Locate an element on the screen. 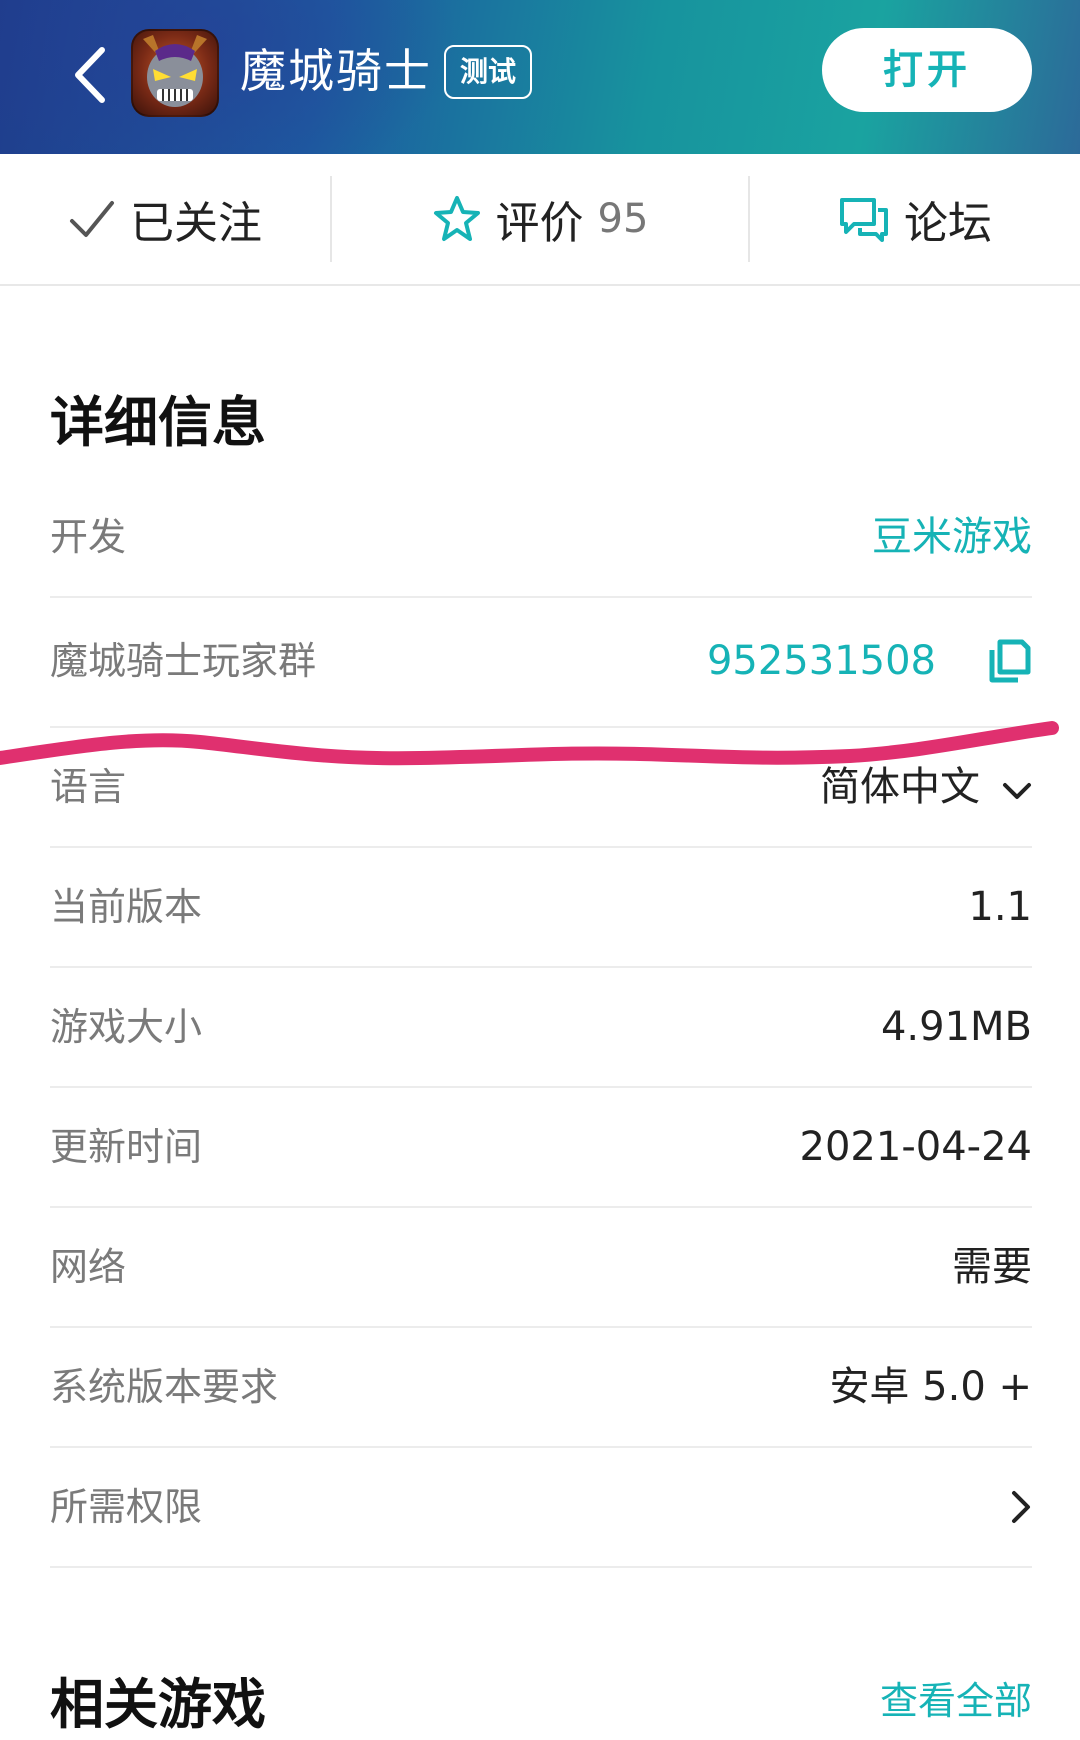  action-bar: 已关注 评价 95 论坛 is located at coordinates (540, 220).